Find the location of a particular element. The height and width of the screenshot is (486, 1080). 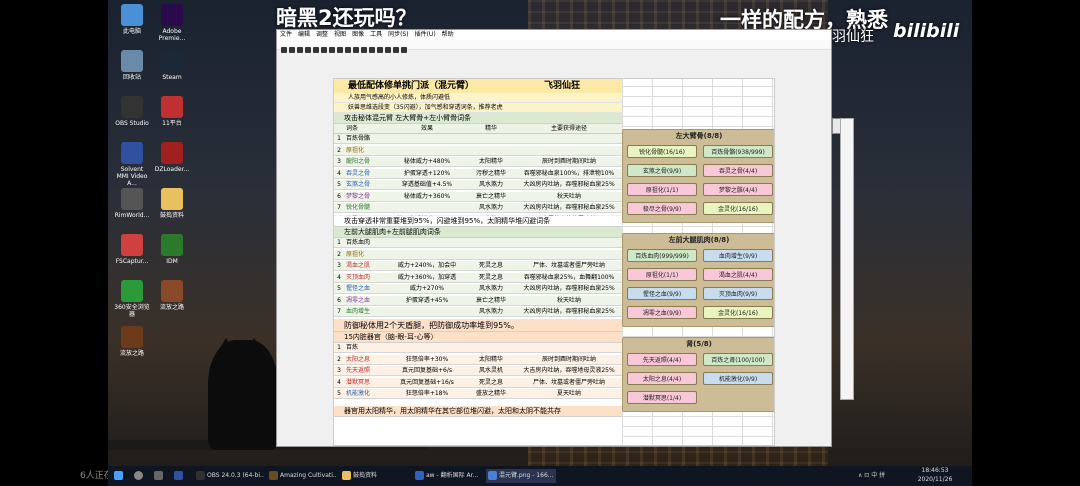

desktop-icon: Steam is located at coordinates (172, 65).